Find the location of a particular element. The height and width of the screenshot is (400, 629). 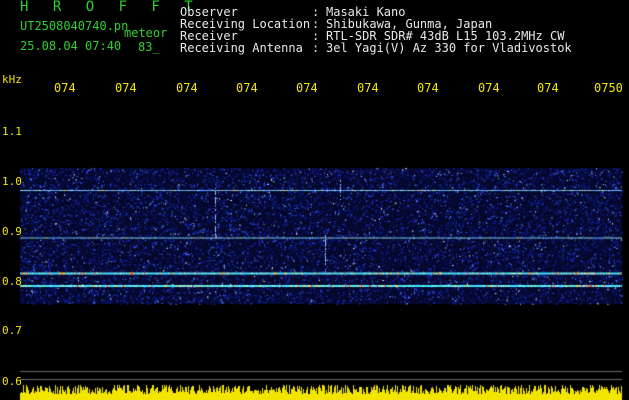

freq-tick: 0.6 is located at coordinates (12, 381).